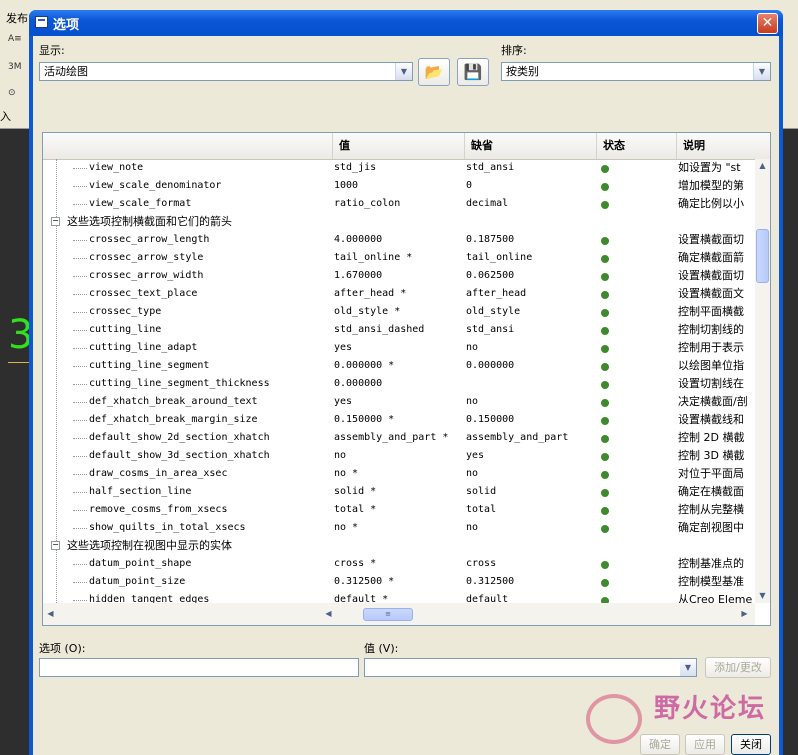  I want to click on dialog-titlebar: 选项 ✕, so click(406, 23).